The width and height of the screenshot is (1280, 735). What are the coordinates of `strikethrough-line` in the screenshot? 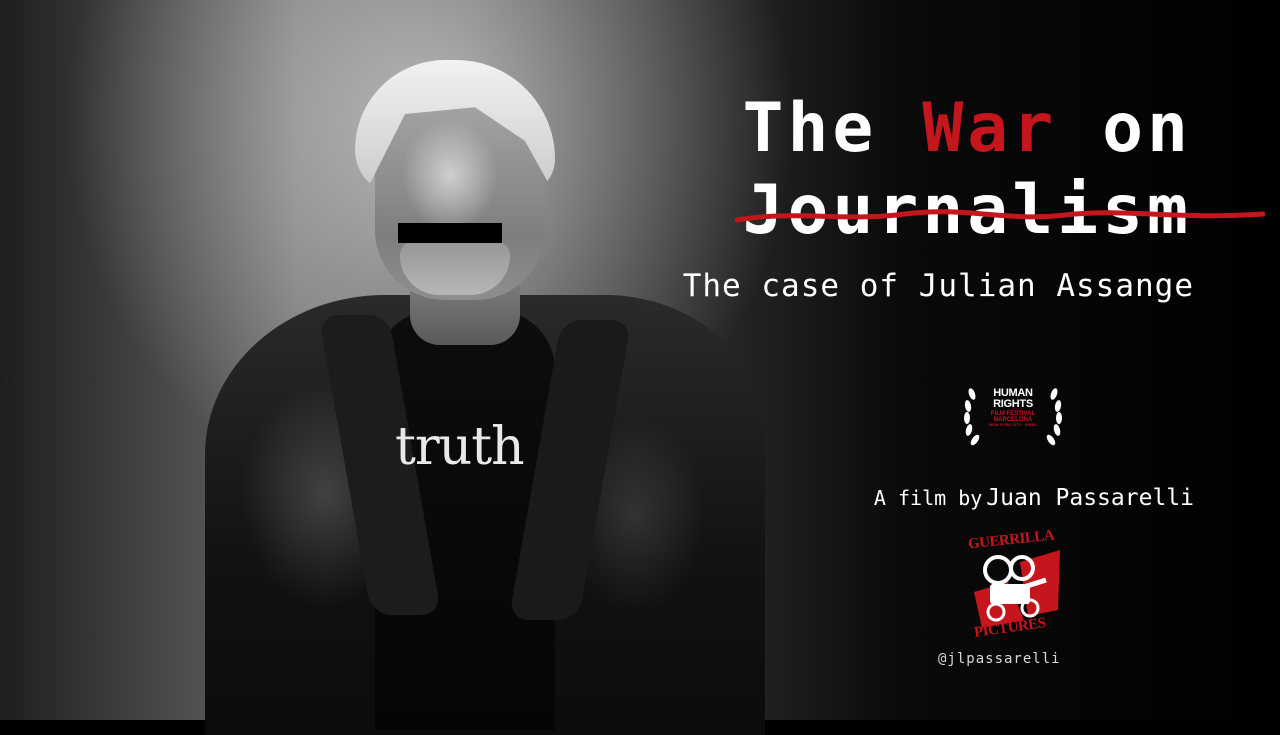 It's located at (999, 216).